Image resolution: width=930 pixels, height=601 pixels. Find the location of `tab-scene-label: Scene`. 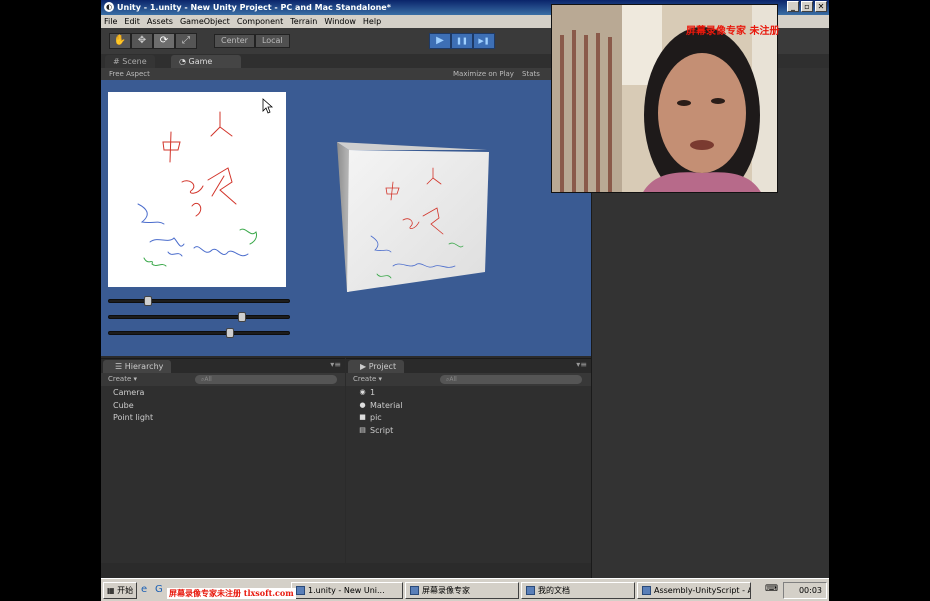

tab-scene-label: Scene is located at coordinates (134, 61).